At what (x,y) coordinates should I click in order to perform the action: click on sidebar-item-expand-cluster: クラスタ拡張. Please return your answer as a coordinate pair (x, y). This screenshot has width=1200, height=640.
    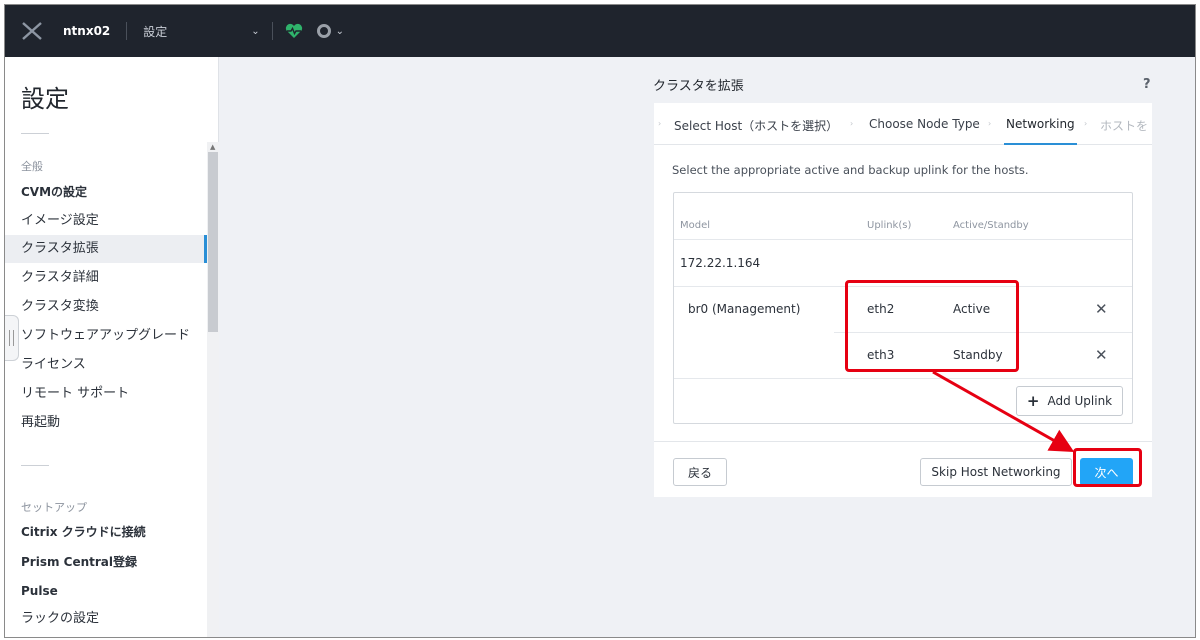
    Looking at the image, I should click on (106, 249).